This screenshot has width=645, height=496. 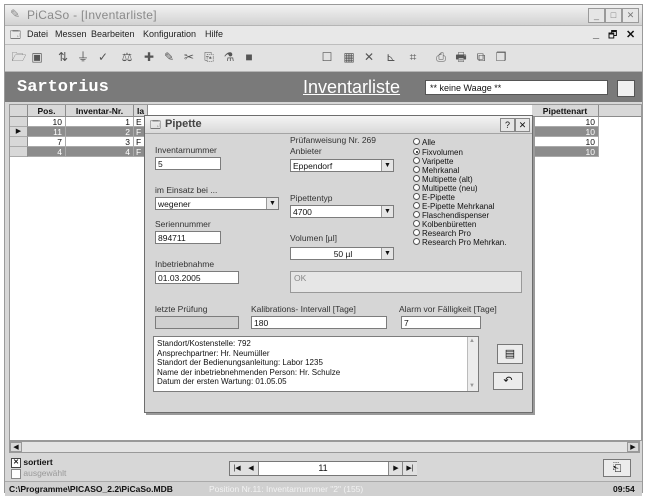 I want to click on table-cell-pos: 10, so click(x=47, y=122).